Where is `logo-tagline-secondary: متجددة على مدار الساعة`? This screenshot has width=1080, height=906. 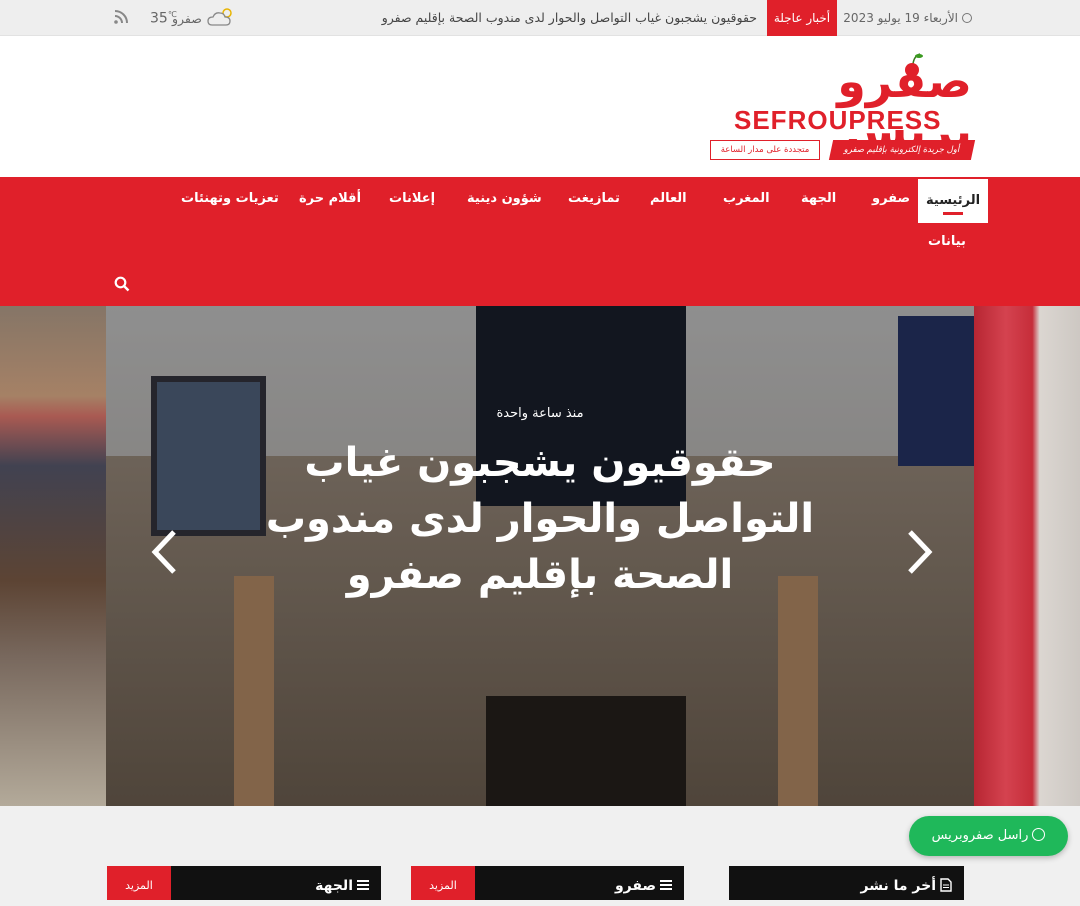
logo-tagline-secondary: متجددة على مدار الساعة is located at coordinates (765, 150).